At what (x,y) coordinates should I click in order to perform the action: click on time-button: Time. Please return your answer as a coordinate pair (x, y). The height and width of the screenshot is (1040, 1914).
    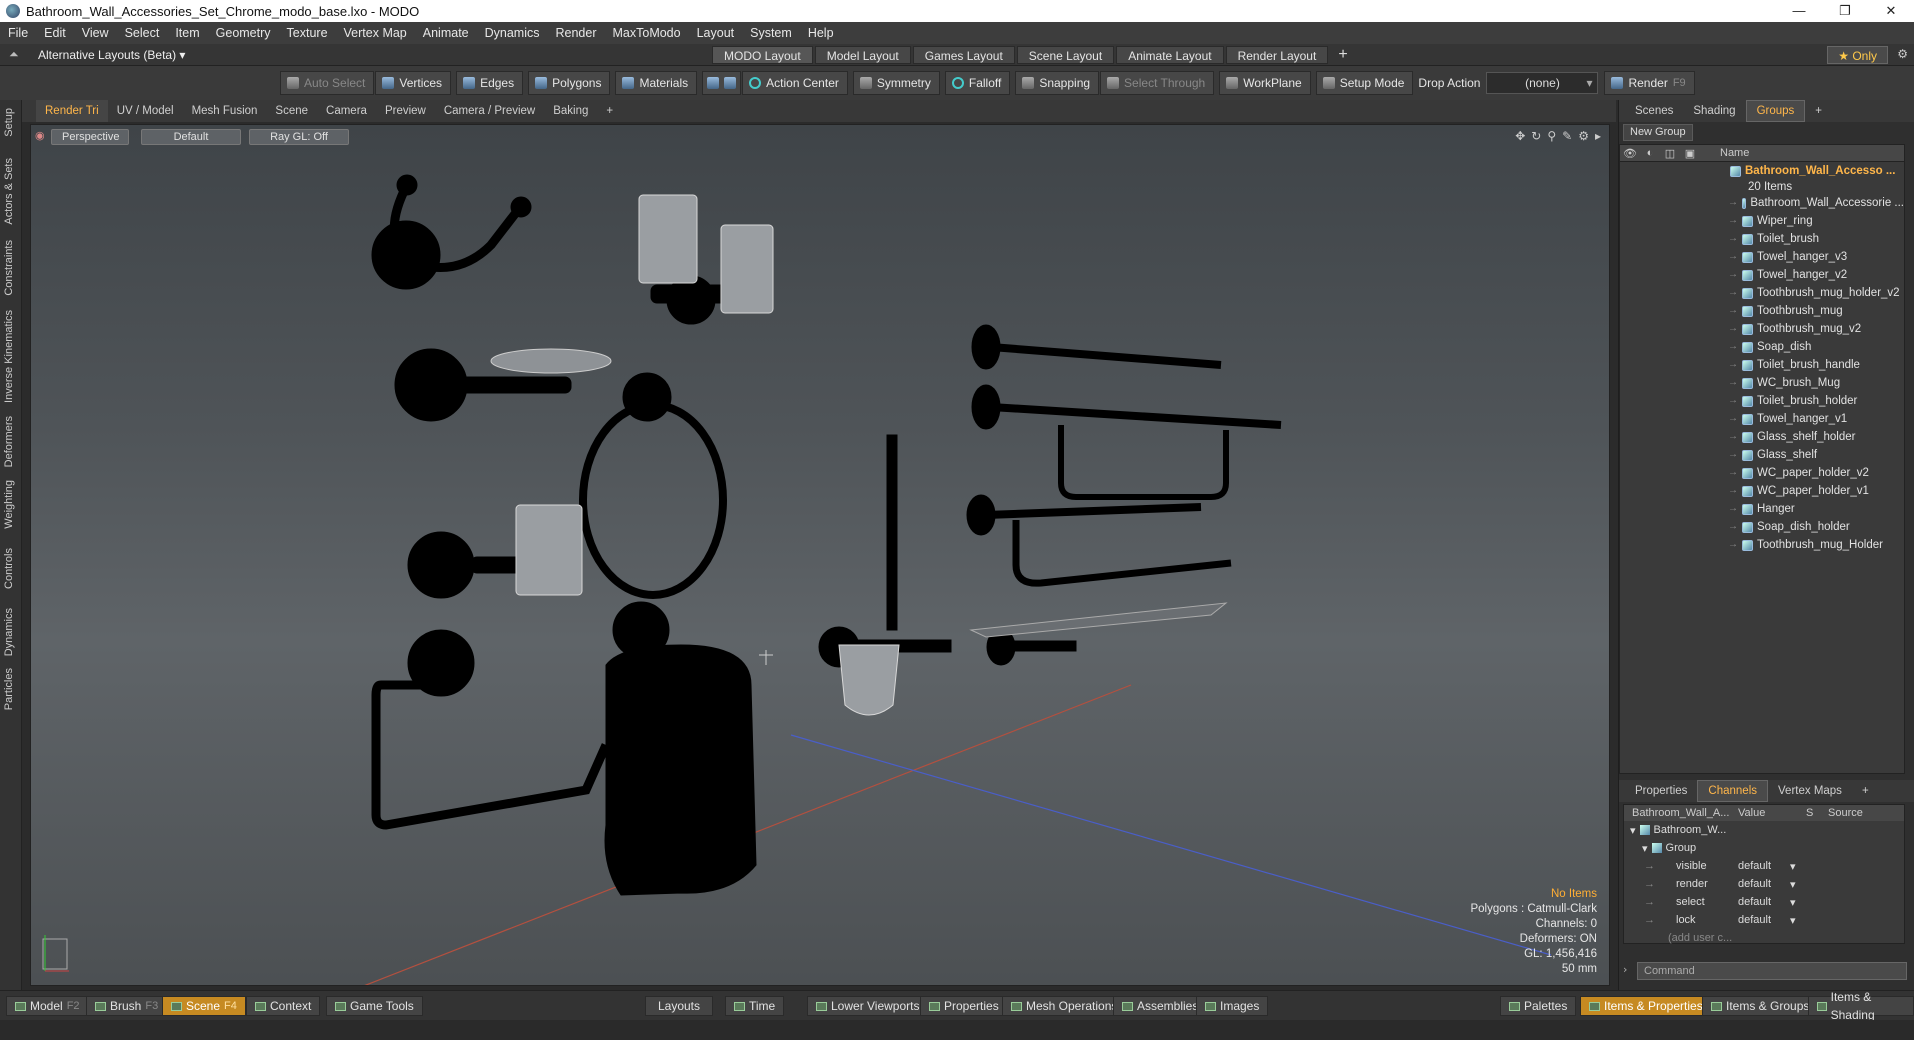
    Looking at the image, I should click on (755, 1006).